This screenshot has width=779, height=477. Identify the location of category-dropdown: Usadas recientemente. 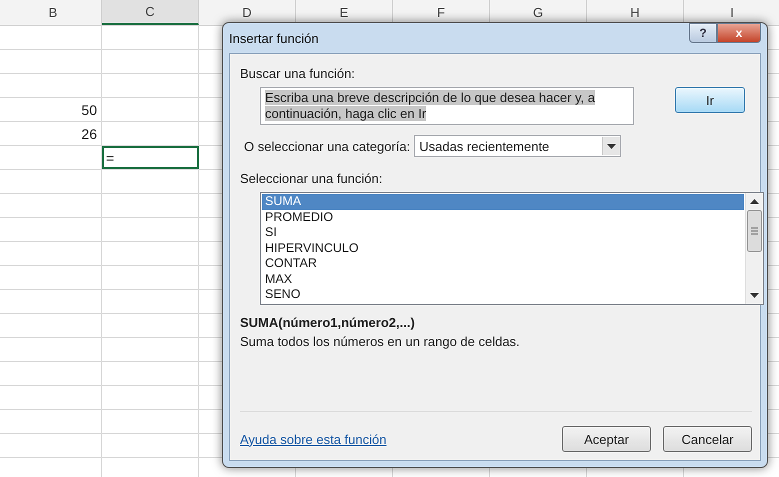
(518, 146).